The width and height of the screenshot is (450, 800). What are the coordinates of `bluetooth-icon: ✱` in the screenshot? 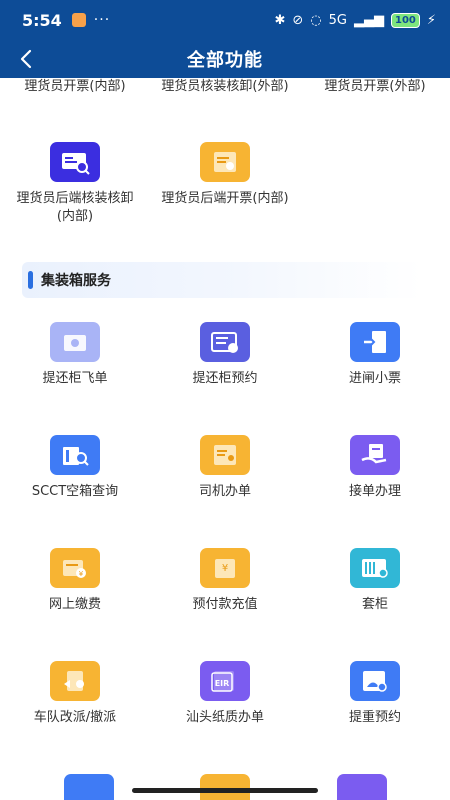 It's located at (280, 20).